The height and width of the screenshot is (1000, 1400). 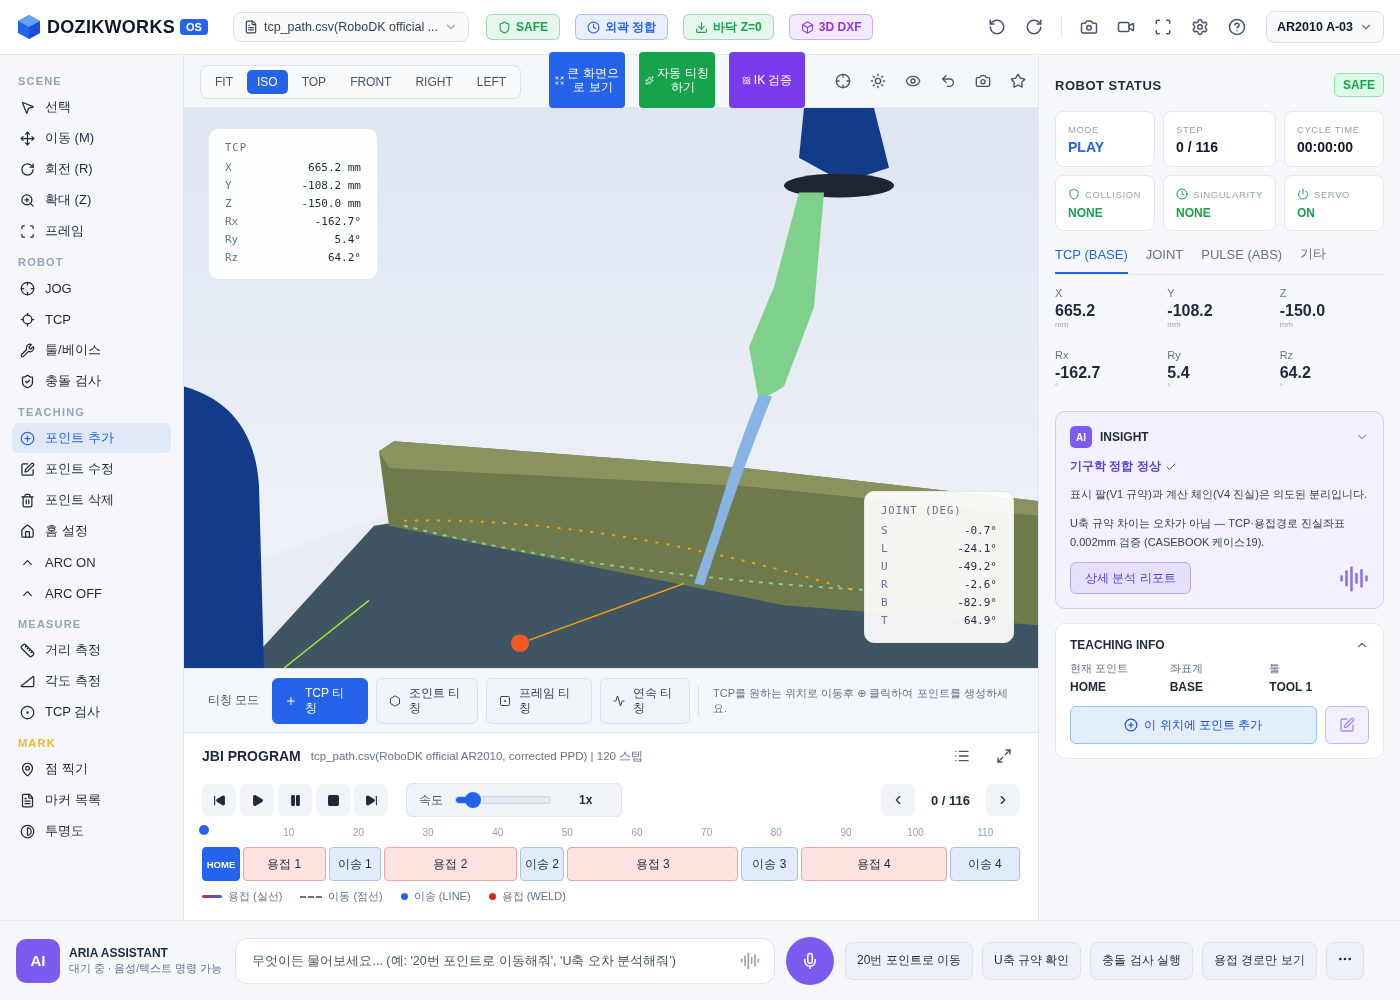 What do you see at coordinates (637, 833) in the screenshot?
I see `tick-label: 60` at bounding box center [637, 833].